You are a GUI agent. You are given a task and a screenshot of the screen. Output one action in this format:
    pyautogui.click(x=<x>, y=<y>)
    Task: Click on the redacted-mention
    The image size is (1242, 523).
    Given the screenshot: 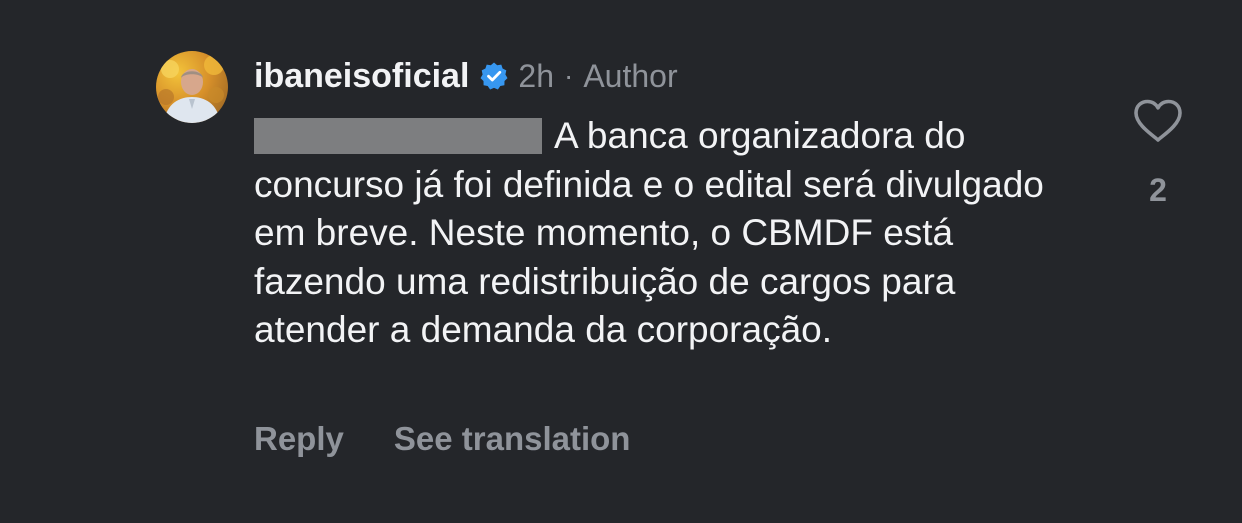 What is the action you would take?
    pyautogui.click(x=398, y=136)
    